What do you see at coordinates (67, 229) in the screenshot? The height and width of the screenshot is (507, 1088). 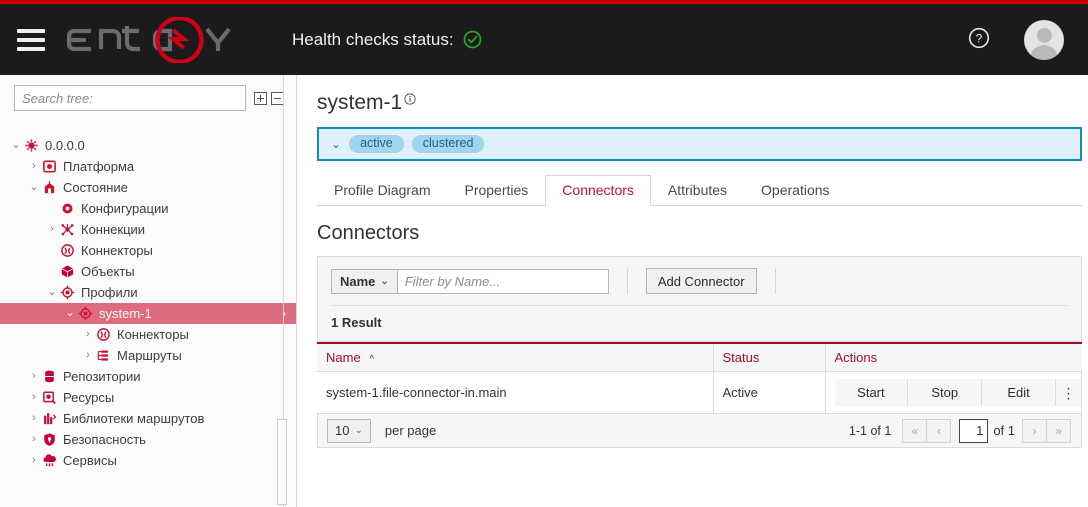 I see `connections-icon` at bounding box center [67, 229].